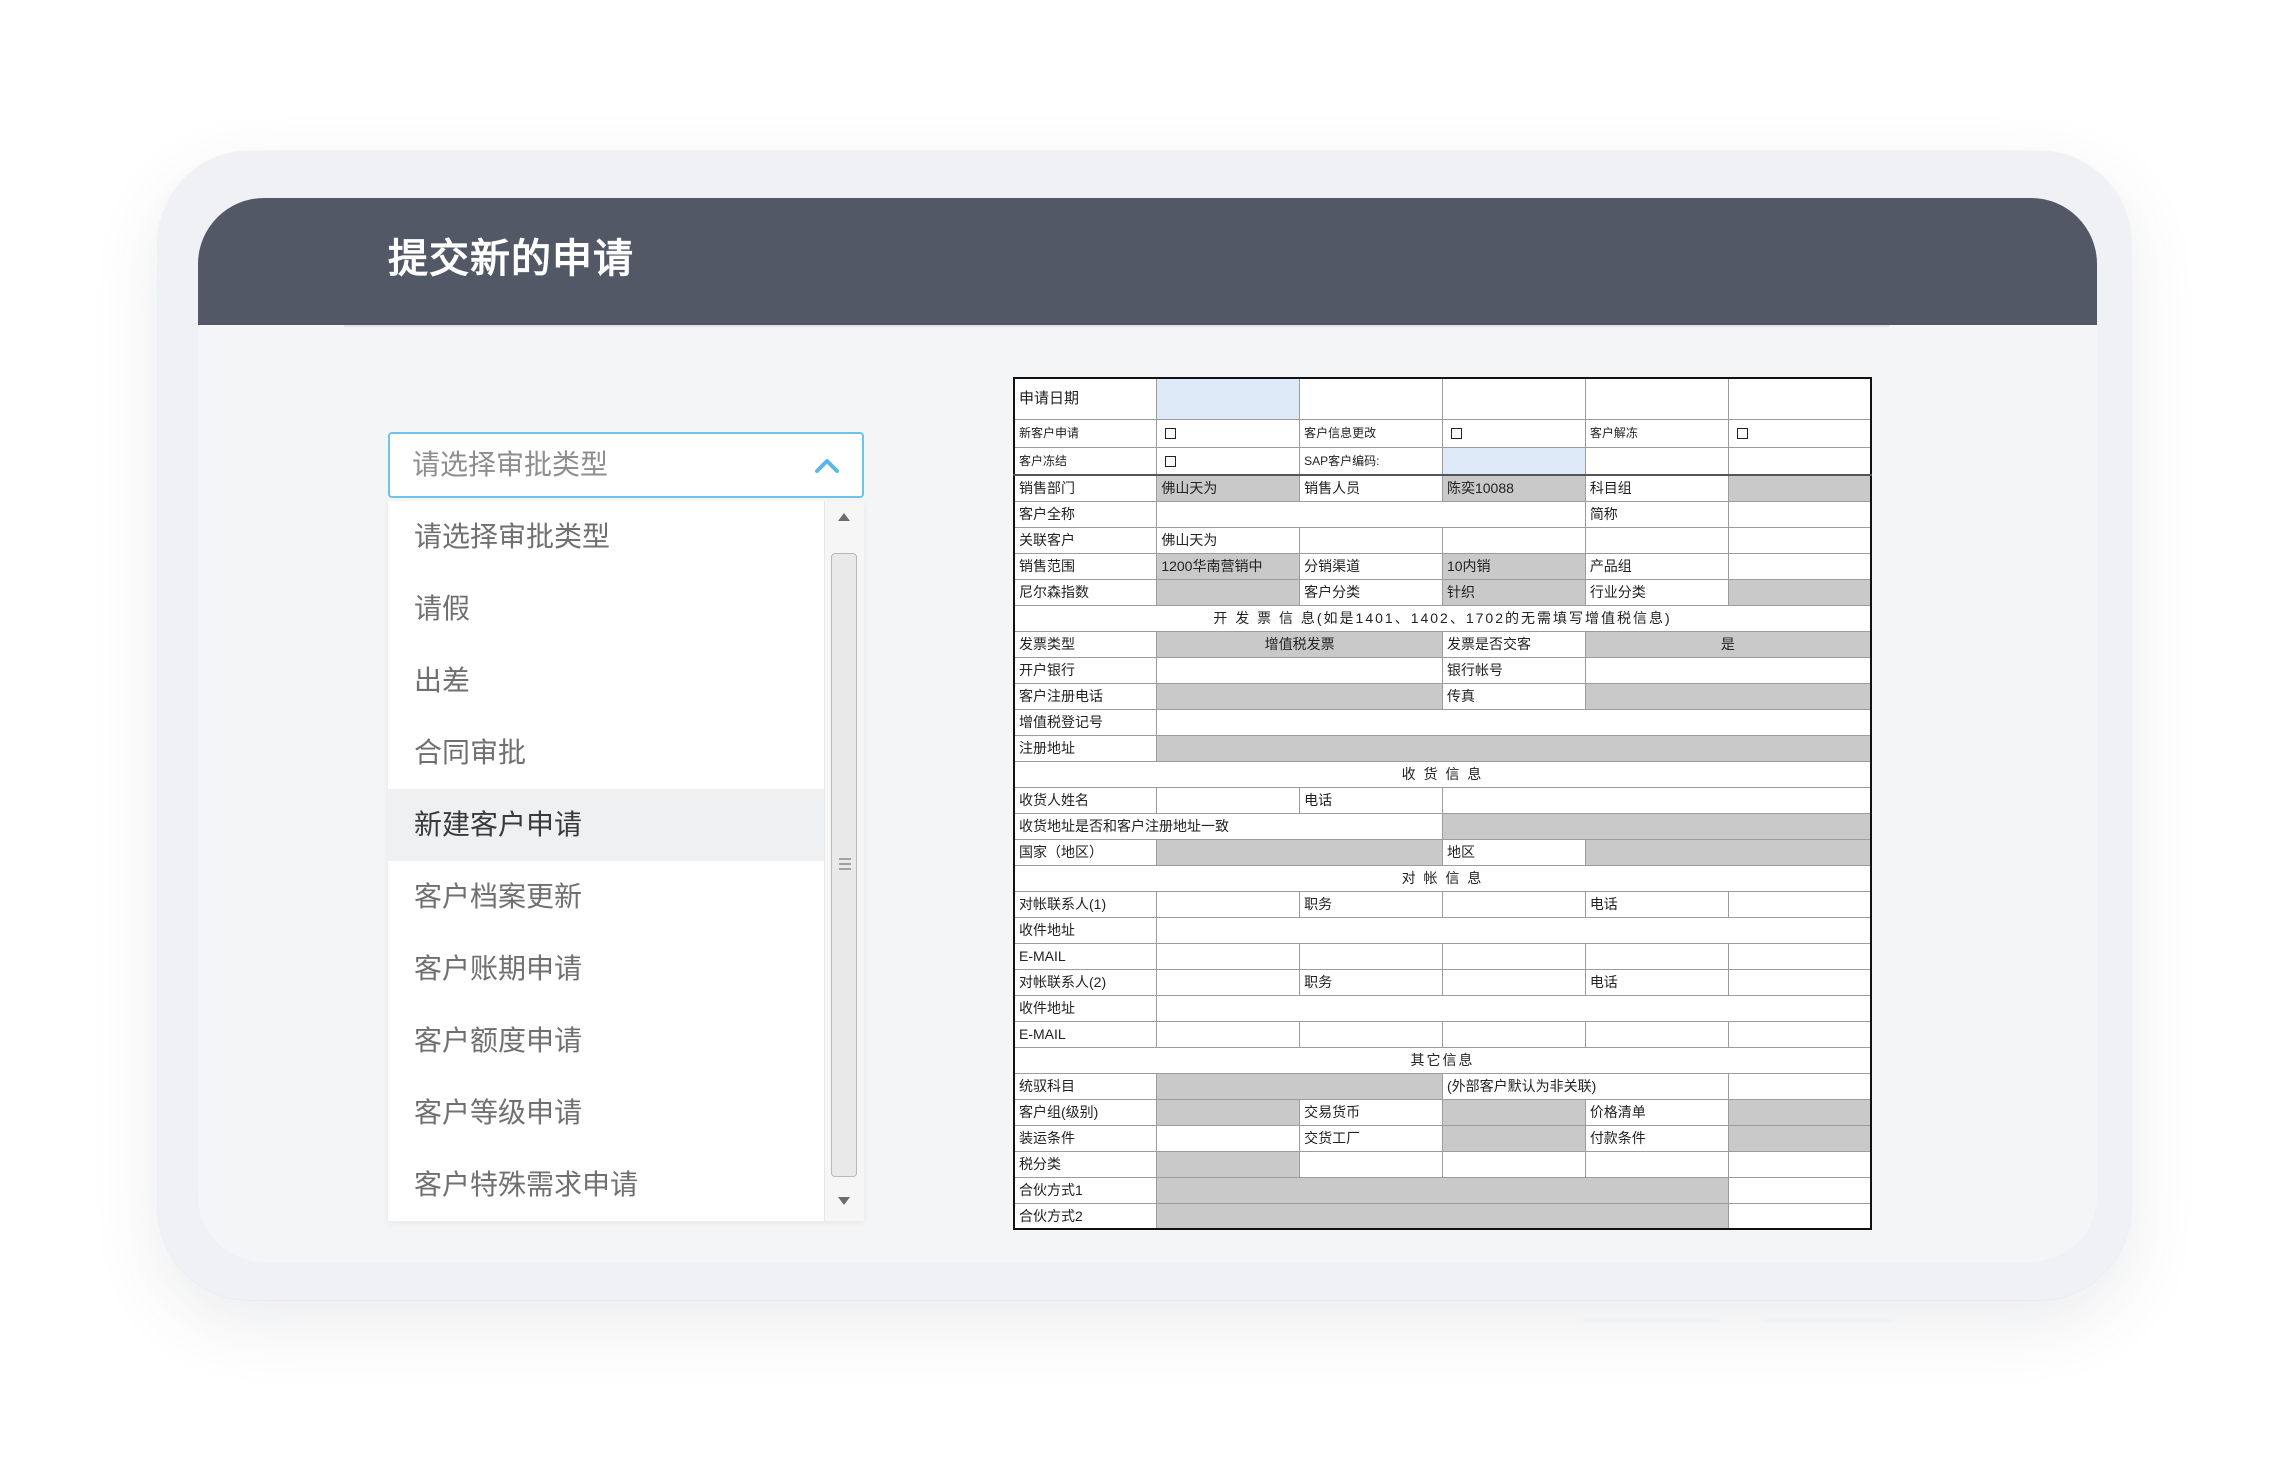  What do you see at coordinates (1085, 904) in the screenshot?
I see `form-label: 对帐联系人(1)` at bounding box center [1085, 904].